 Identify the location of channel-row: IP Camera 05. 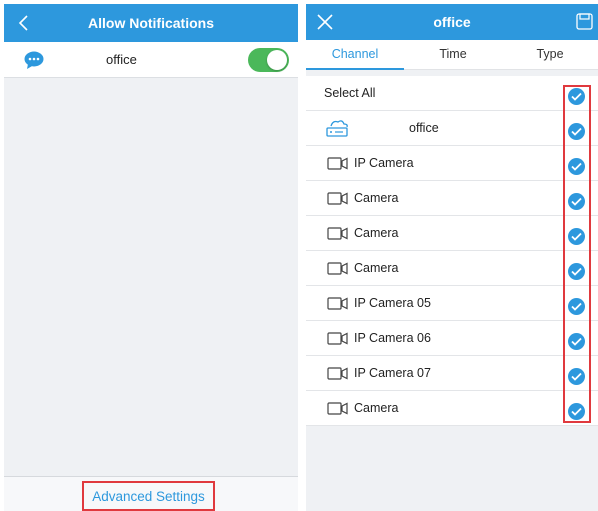
(452, 303).